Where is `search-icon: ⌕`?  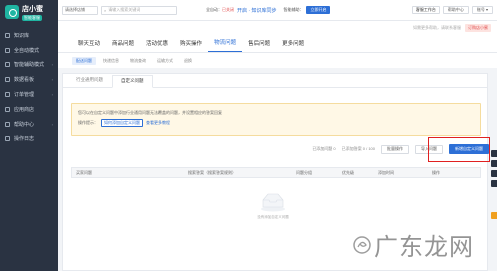
search-icon: ⌕ is located at coordinates (105, 10).